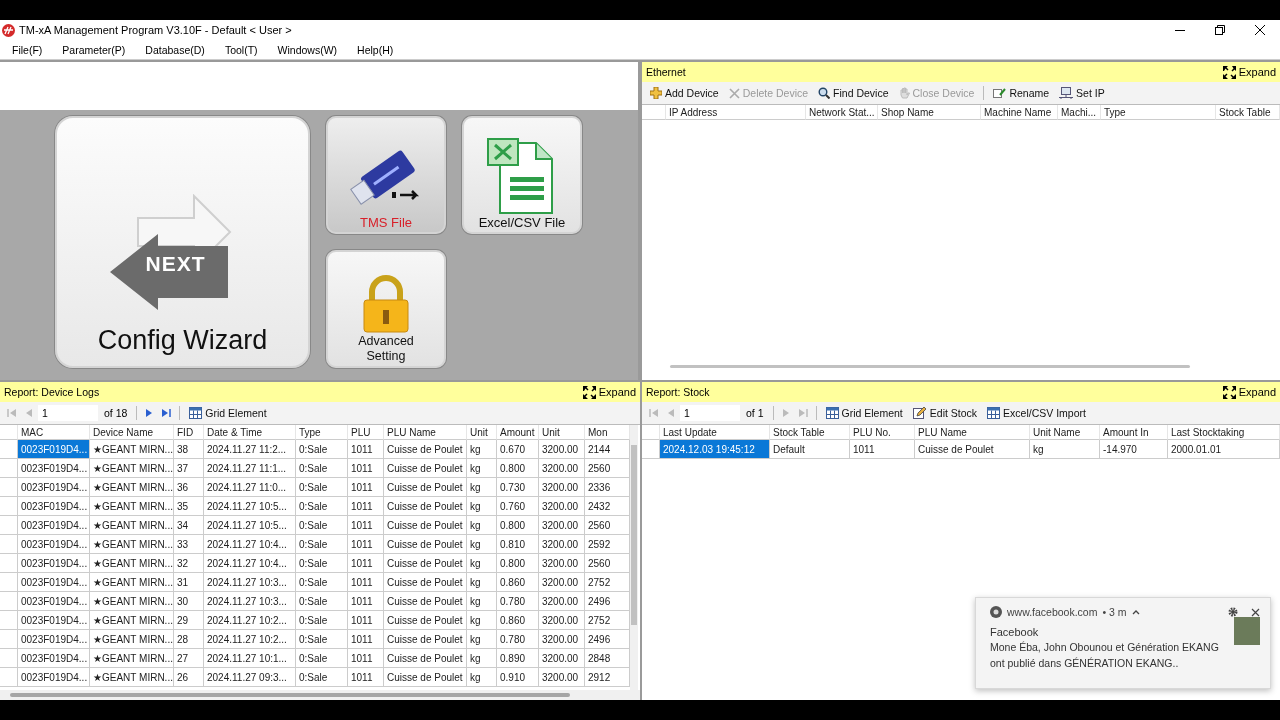 This screenshot has height=720, width=1280. Describe the element at coordinates (929, 112) in the screenshot. I see `column-header: Shop Name` at that location.